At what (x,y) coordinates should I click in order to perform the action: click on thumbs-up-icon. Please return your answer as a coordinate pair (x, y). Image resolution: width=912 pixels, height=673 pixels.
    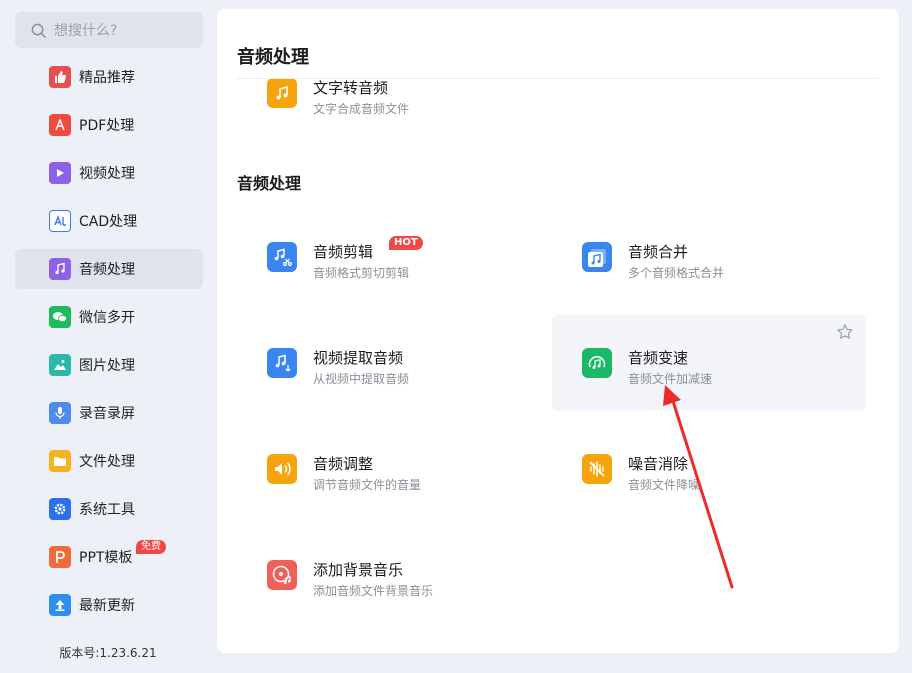
    Looking at the image, I should click on (60, 77).